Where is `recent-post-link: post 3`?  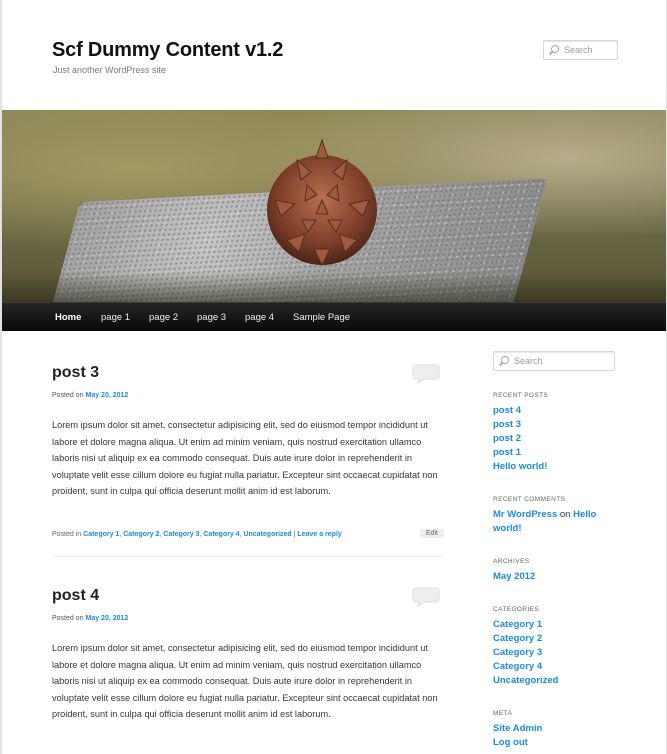 recent-post-link: post 3 is located at coordinates (507, 424).